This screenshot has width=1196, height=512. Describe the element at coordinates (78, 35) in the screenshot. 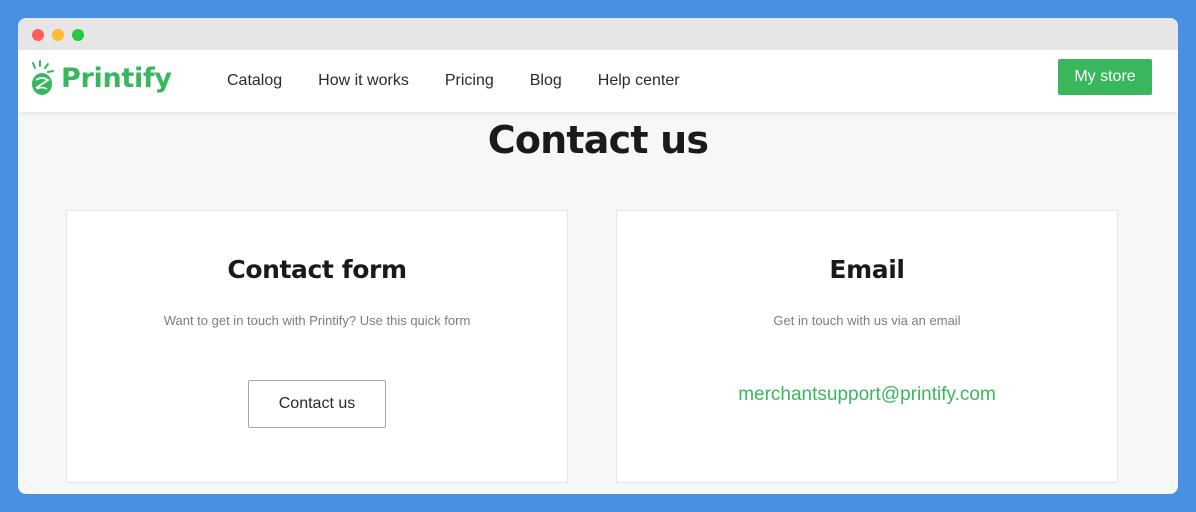

I see `maximize-window-button` at that location.